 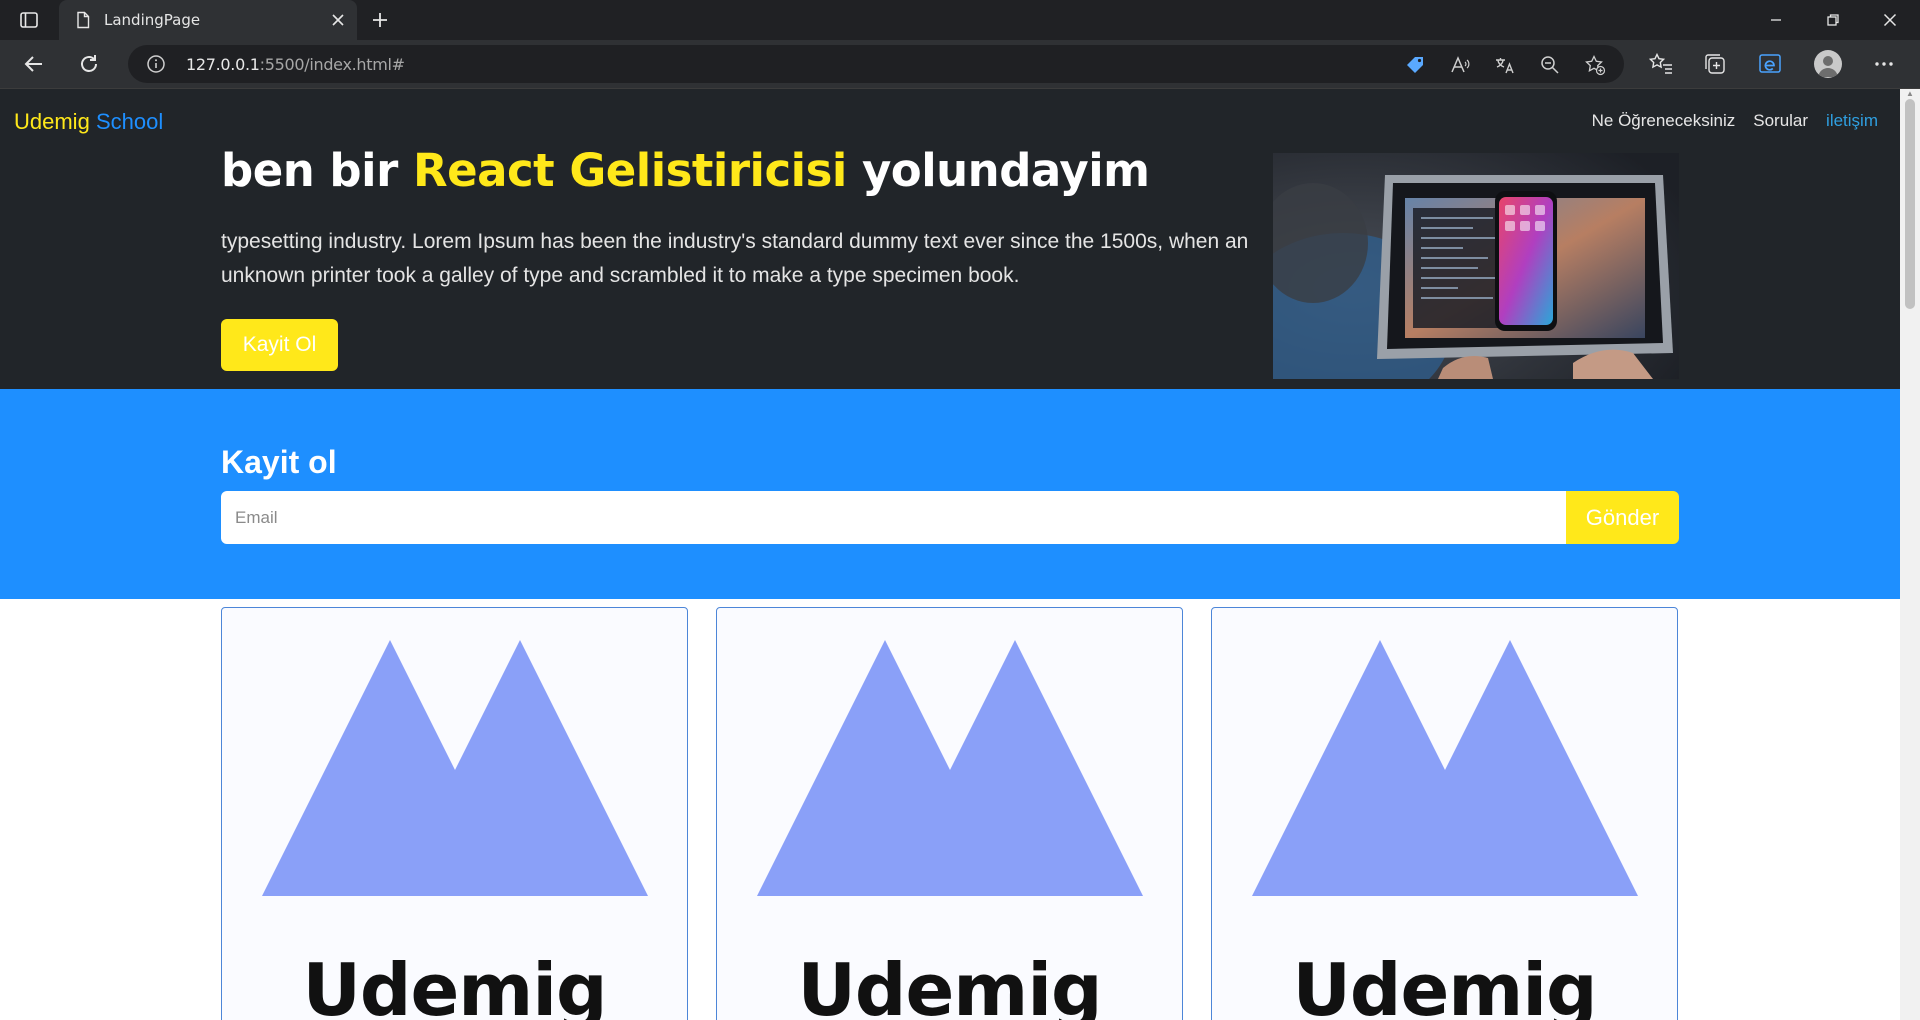 I want to click on hero-title-start: ben bir, so click(x=317, y=170).